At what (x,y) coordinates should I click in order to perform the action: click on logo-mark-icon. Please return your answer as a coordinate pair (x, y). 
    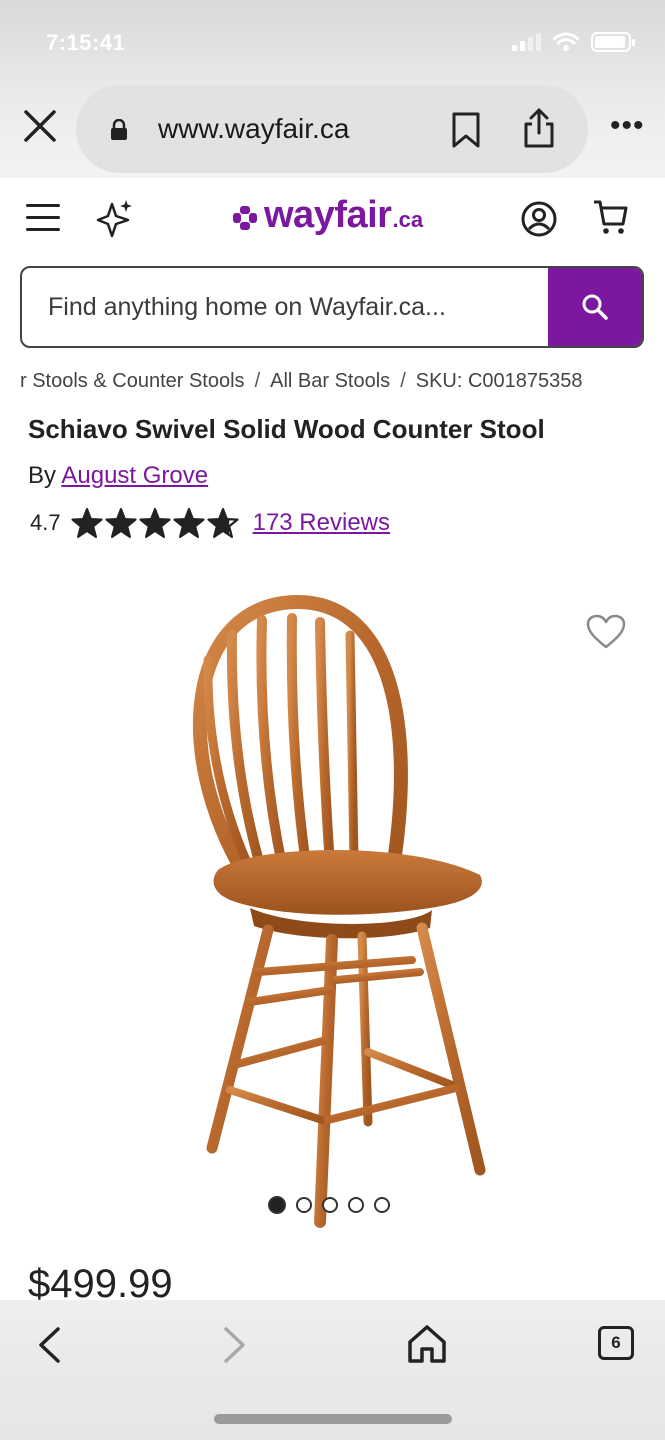
    Looking at the image, I should click on (245, 218).